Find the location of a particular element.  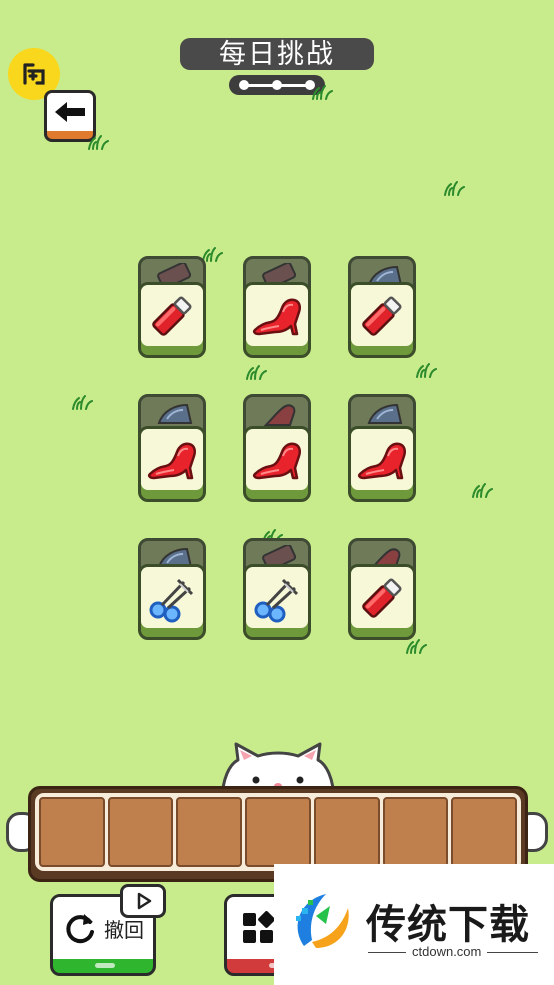

watermark-title: 传统下载 is located at coordinates (448, 925).